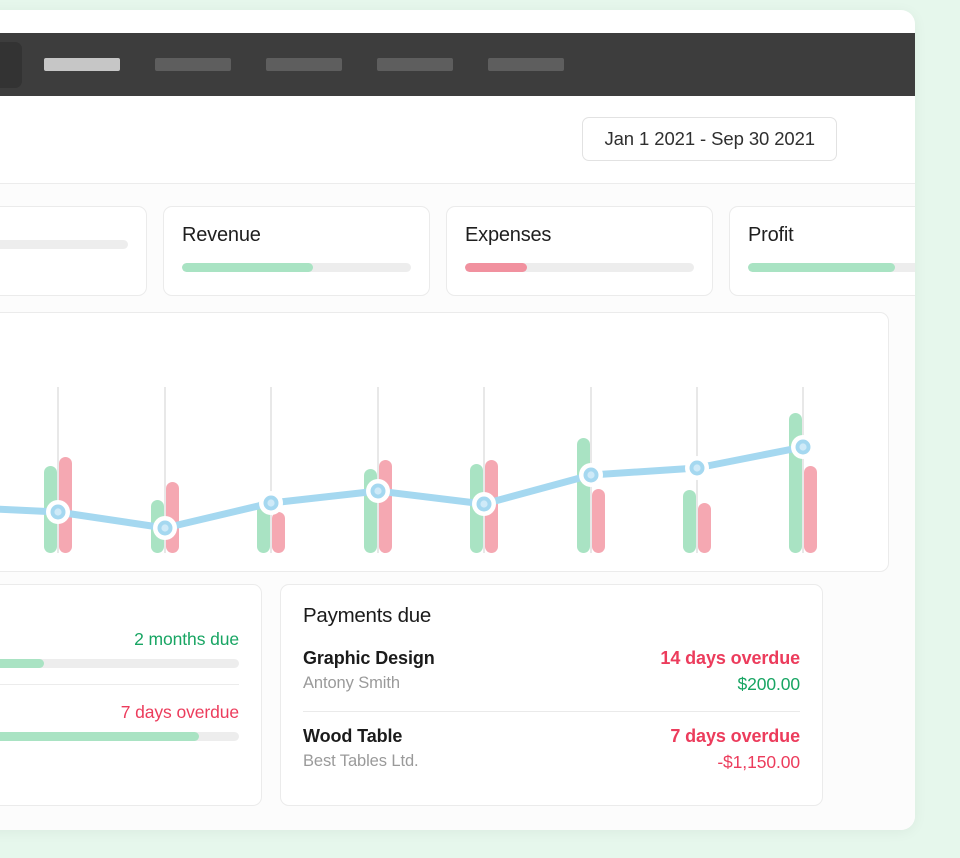  What do you see at coordinates (119, 646) in the screenshot?
I see `invoice-row: 2 months due` at bounding box center [119, 646].